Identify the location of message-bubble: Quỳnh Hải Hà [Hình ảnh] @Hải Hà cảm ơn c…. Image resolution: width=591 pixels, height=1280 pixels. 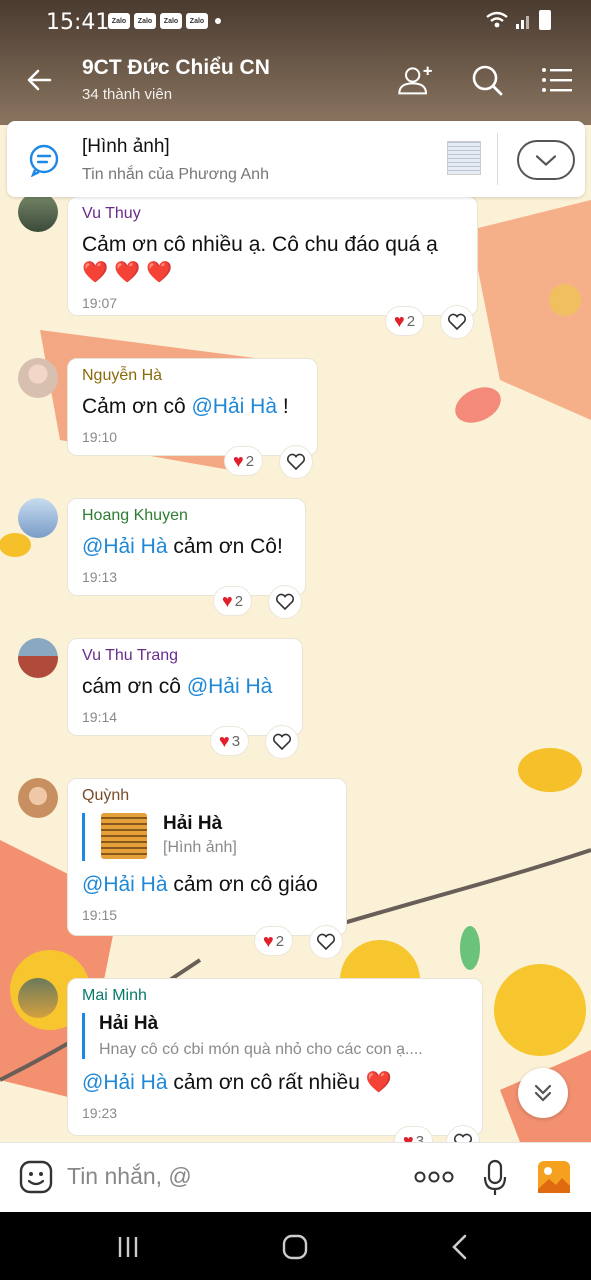
(207, 857).